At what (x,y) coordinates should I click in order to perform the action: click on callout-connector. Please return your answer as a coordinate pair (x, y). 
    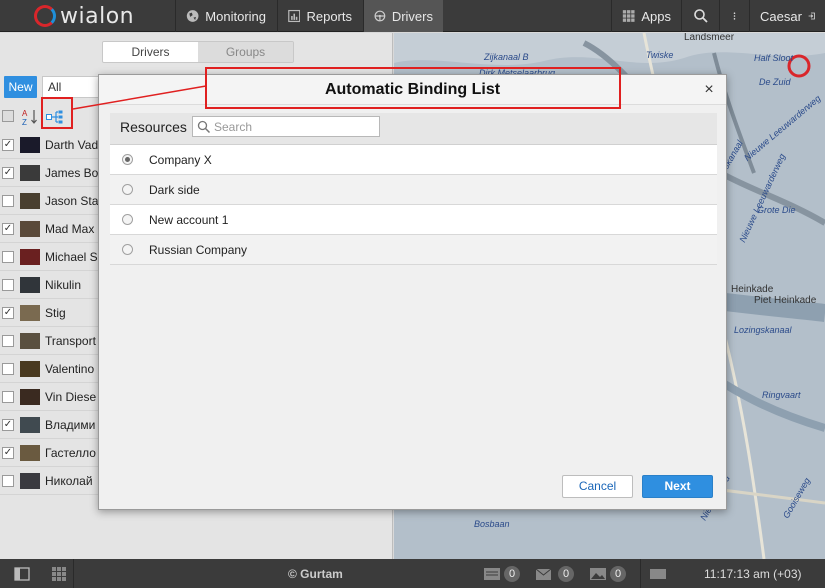
    Looking at the image, I should click on (139, 97).